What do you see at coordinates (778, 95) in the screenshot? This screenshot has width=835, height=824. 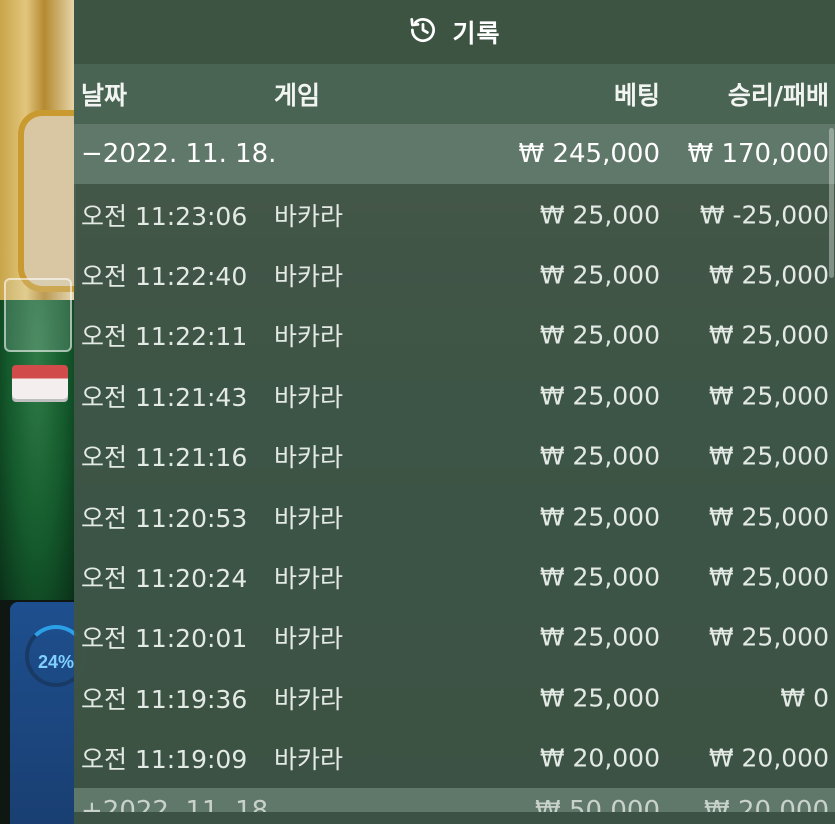 I see `column-result: 승리/패배` at bounding box center [778, 95].